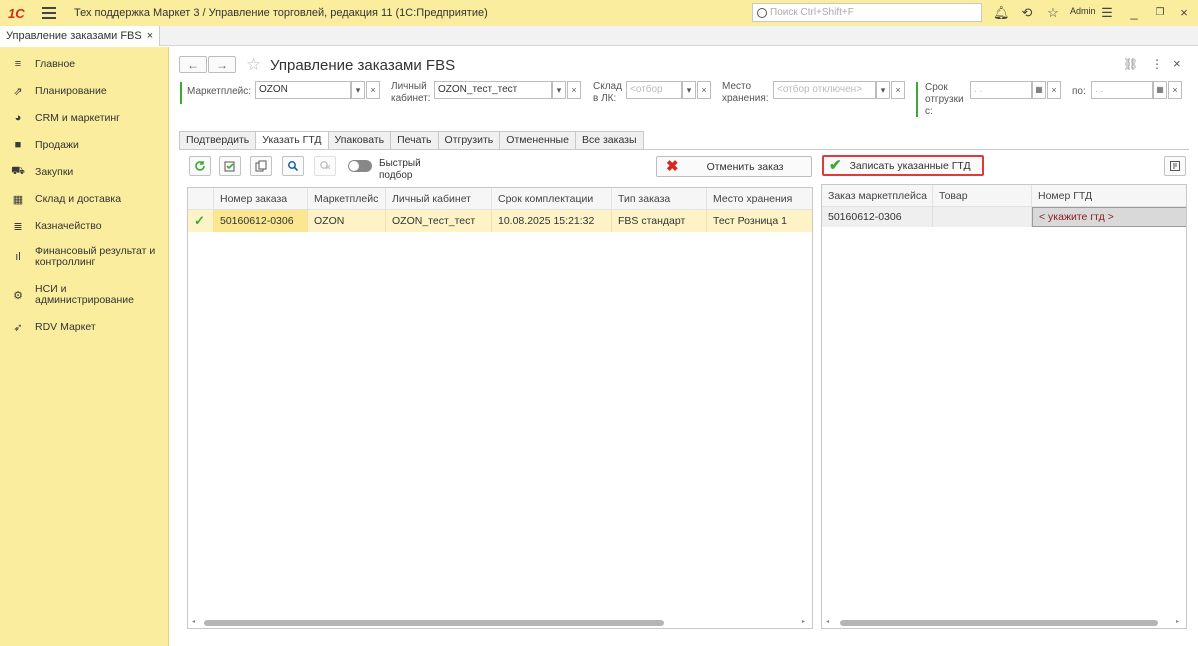 This screenshot has width=1198, height=646. Describe the element at coordinates (1107, 13) in the screenshot. I see `settings-lines-icon: ☰` at that location.